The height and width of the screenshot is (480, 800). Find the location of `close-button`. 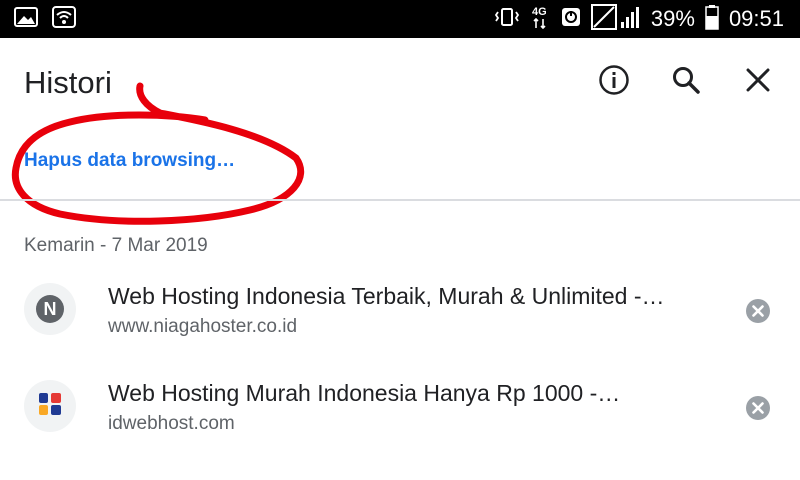

close-button is located at coordinates (758, 82).